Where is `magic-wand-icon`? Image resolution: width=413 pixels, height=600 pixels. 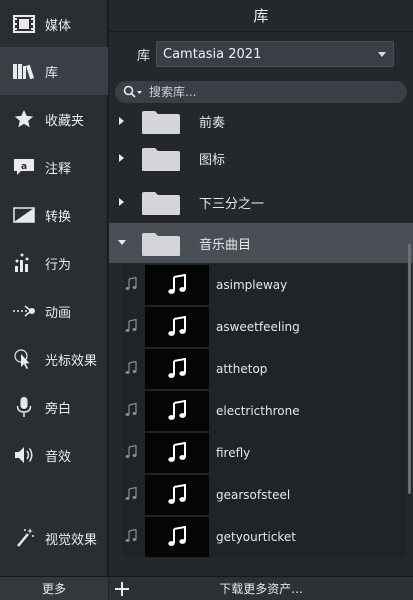 magic-wand-icon is located at coordinates (24, 538).